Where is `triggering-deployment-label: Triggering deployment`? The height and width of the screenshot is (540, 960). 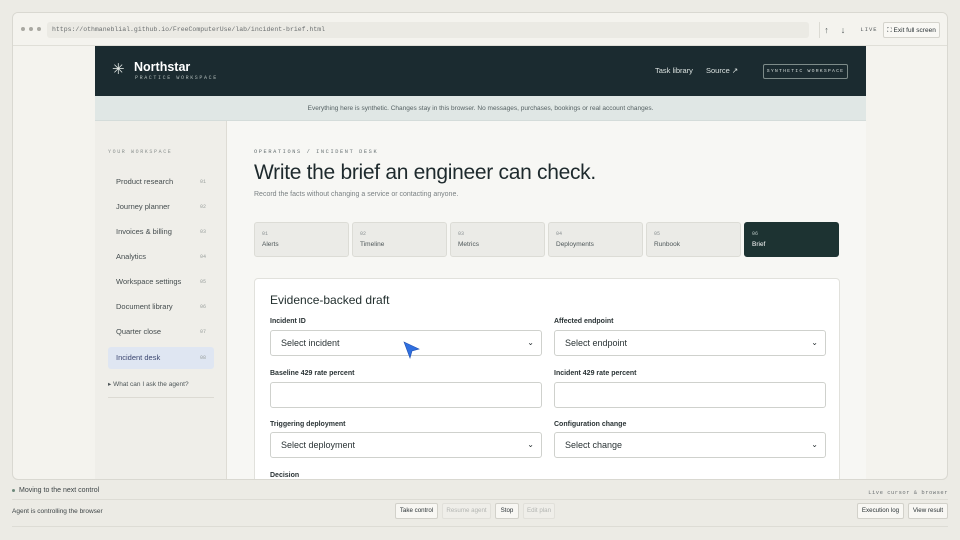 triggering-deployment-label: Triggering deployment is located at coordinates (308, 424).